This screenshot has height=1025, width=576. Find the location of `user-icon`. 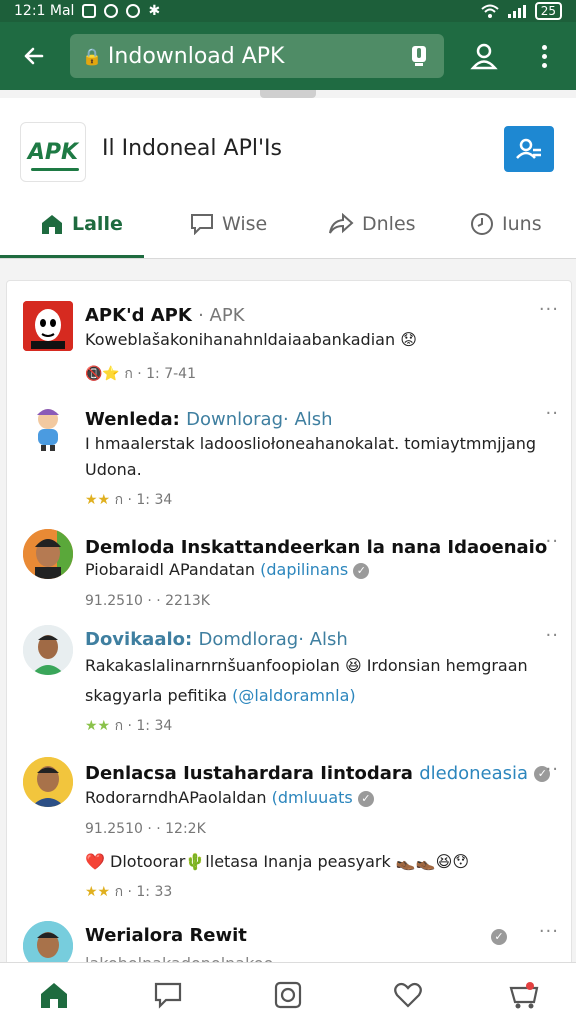

user-icon is located at coordinates (484, 56).